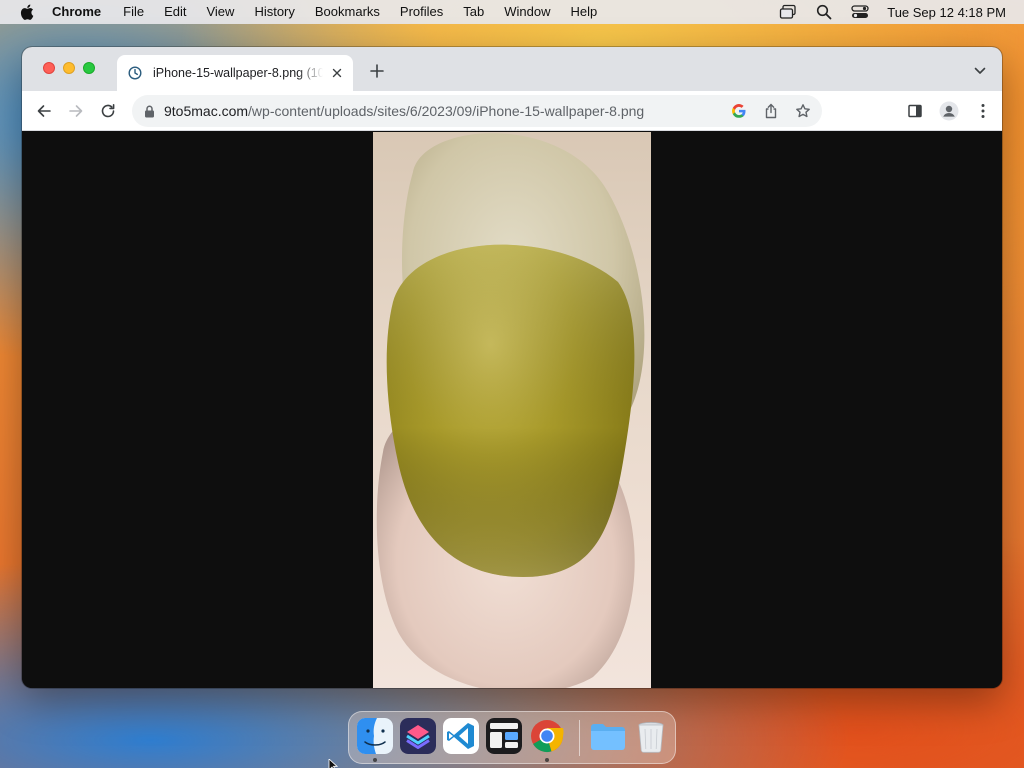  What do you see at coordinates (860, 12) in the screenshot?
I see `control-center-icon` at bounding box center [860, 12].